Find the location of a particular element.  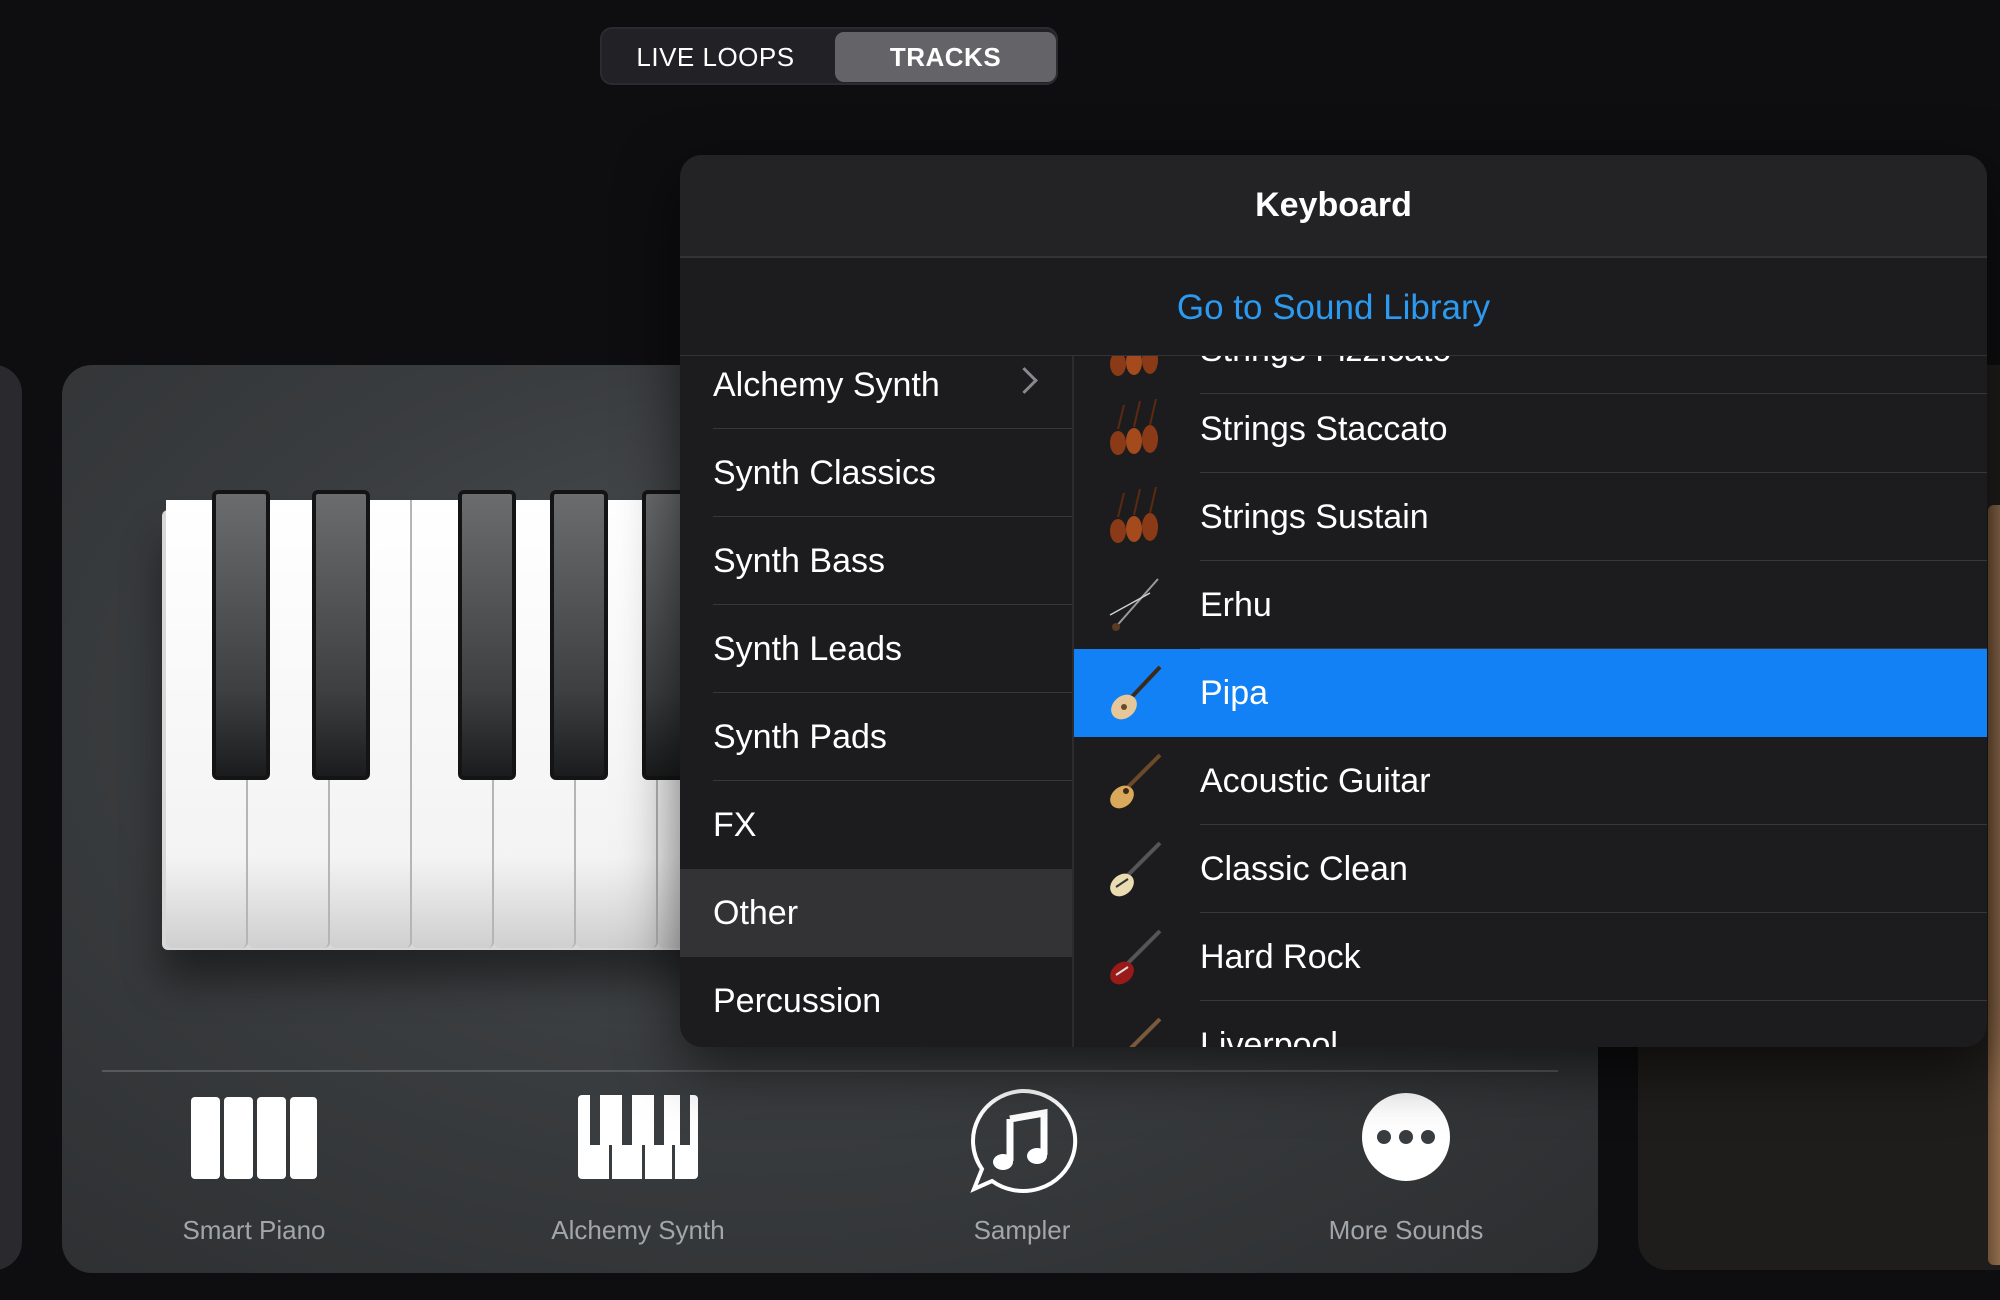

category-item: Synth Bass is located at coordinates (876, 561).